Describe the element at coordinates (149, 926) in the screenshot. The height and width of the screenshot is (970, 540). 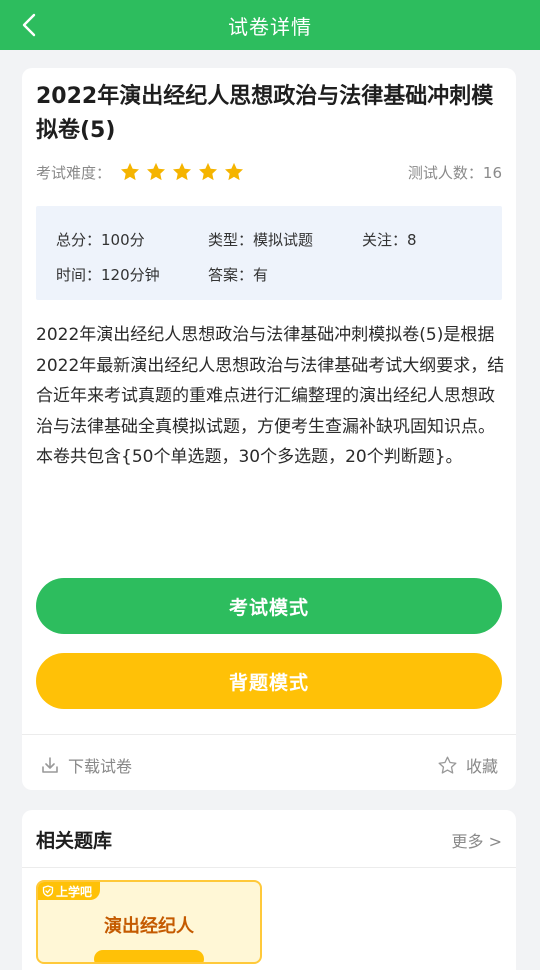
I see `bank-name: 演出经纪人` at that location.